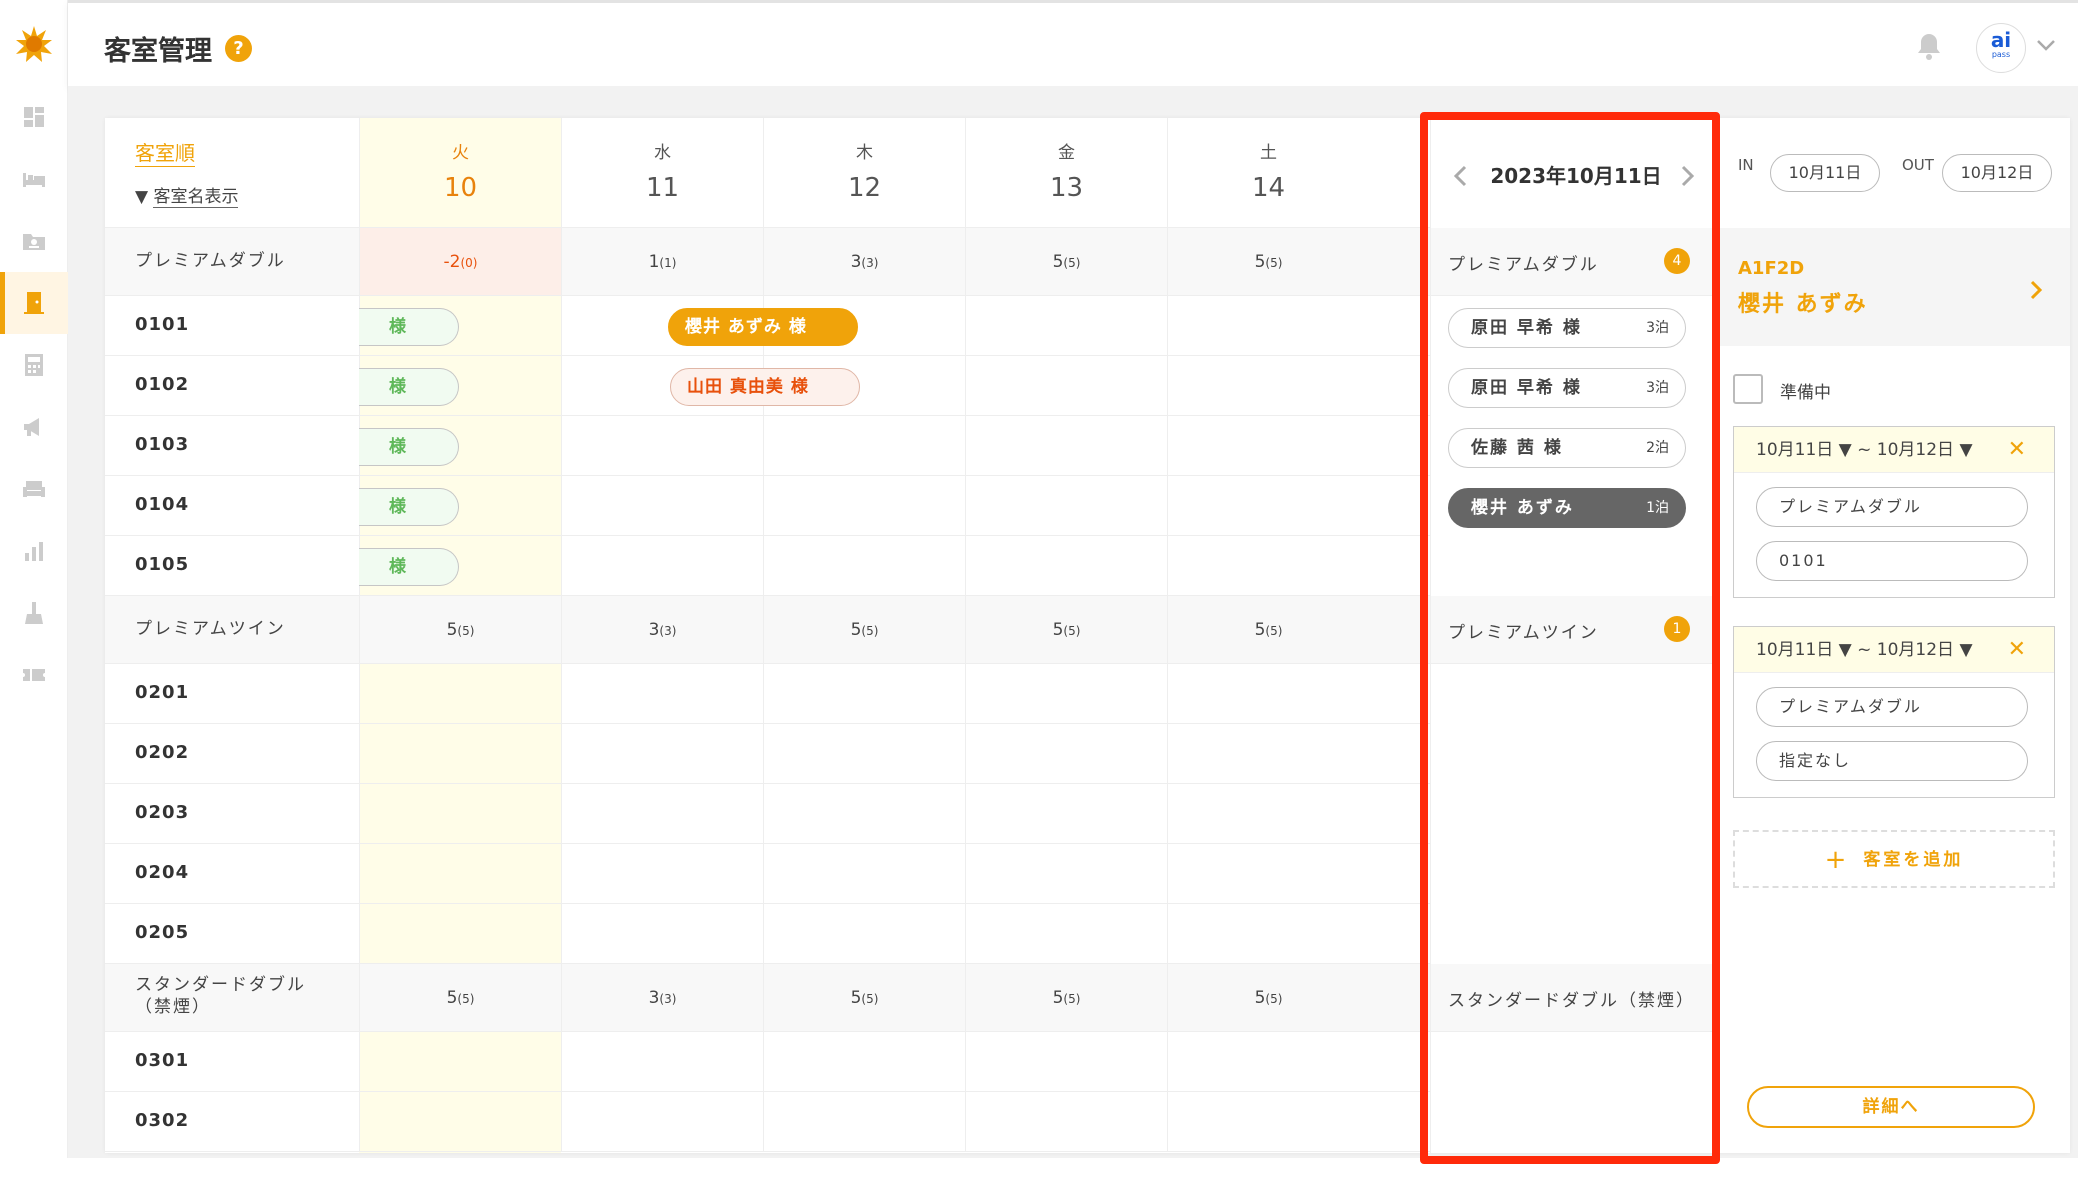 This screenshot has width=2078, height=1204. I want to click on booking-pill: 櫻井 あずみ 様, so click(763, 327).